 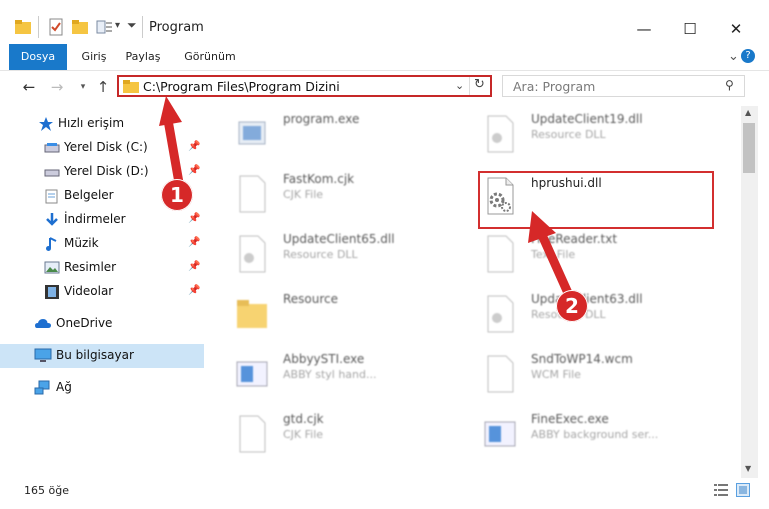 I want to click on file-type: CJK File, so click(x=303, y=434).